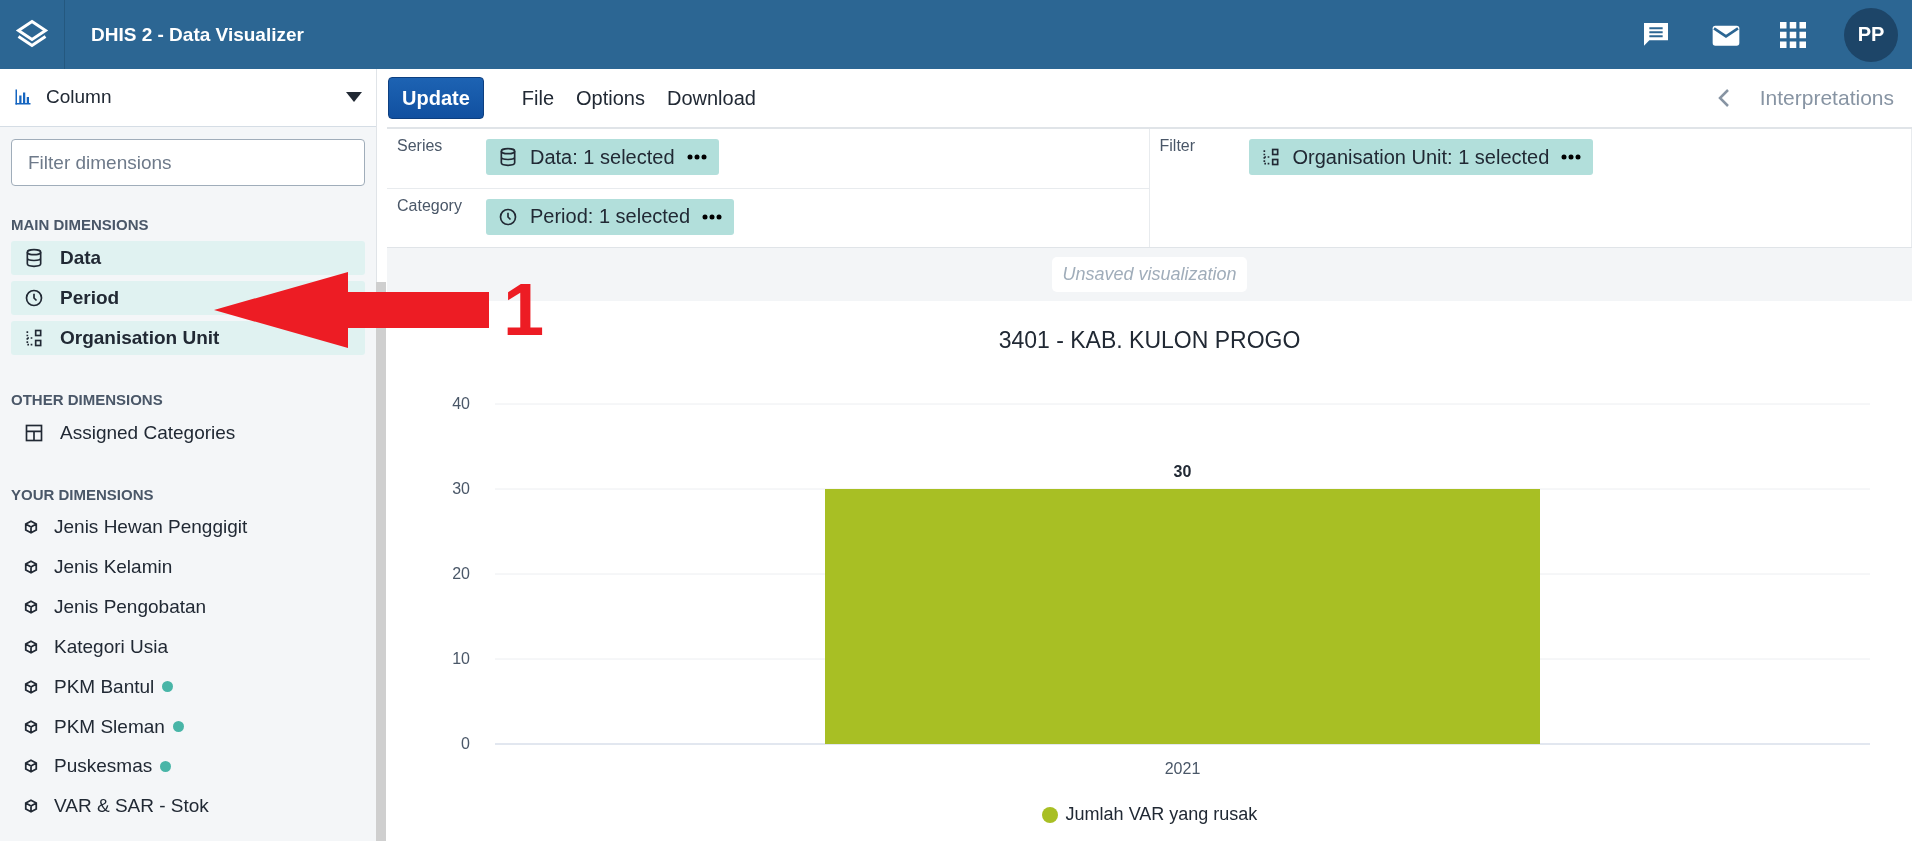 This screenshot has height=841, width=1912. I want to click on dropdown-caret-icon, so click(354, 97).